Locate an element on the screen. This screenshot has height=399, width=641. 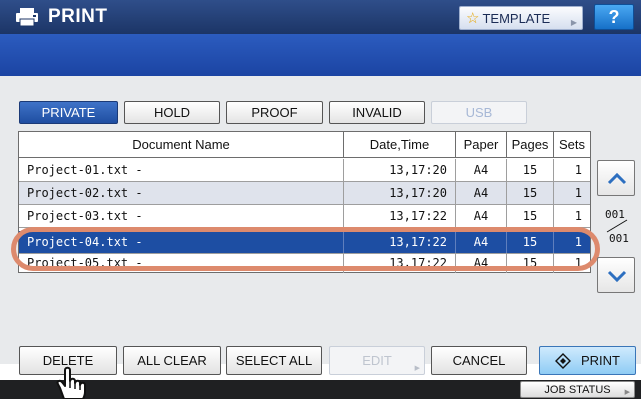
column-header-paper: Paper is located at coordinates (481, 145).